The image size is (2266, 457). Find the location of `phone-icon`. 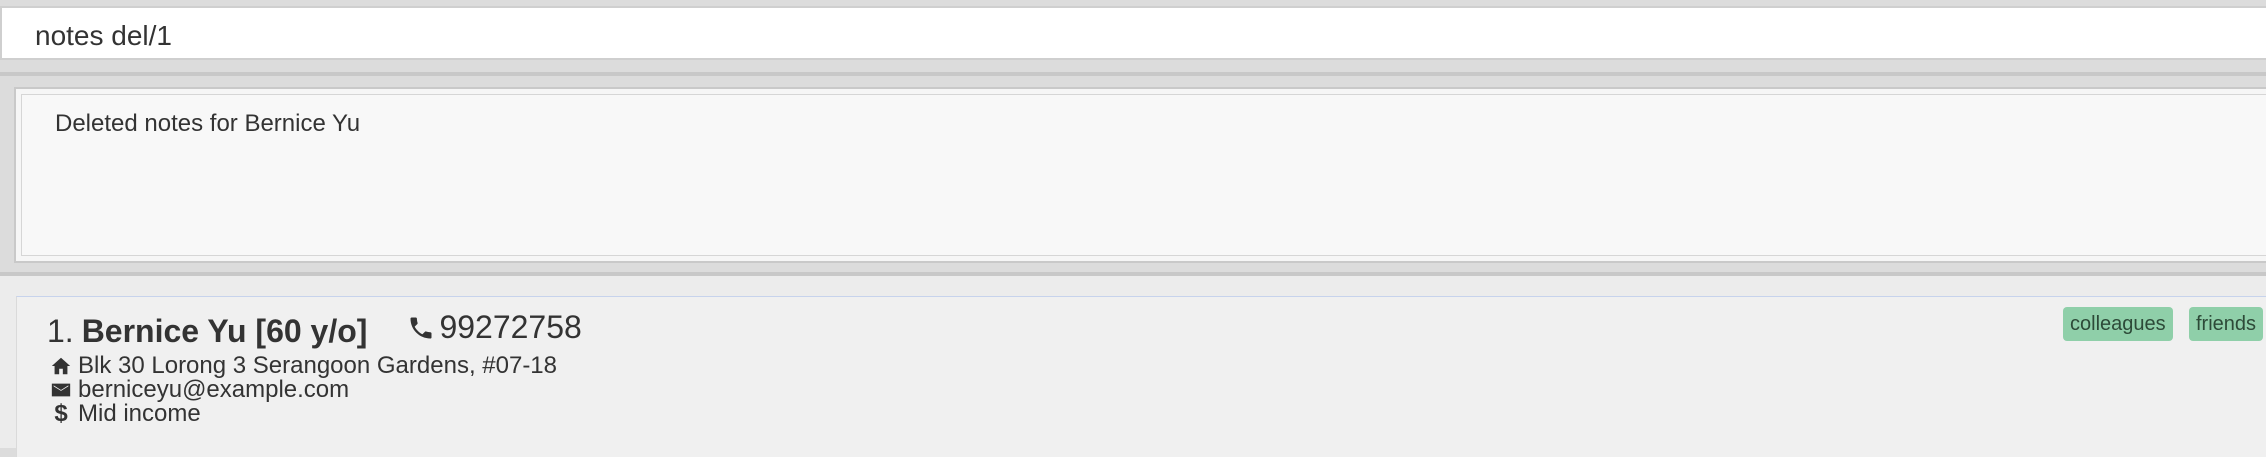

phone-icon is located at coordinates (421, 327).